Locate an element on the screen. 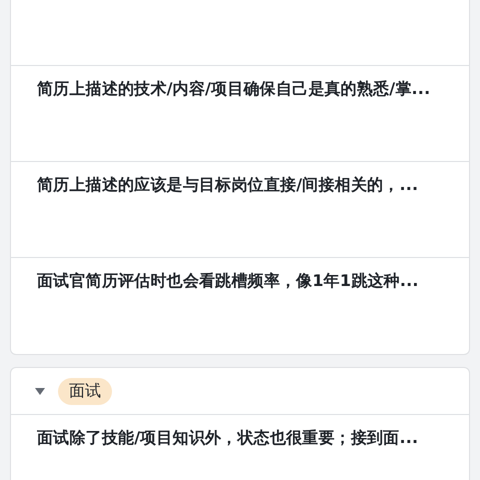  caret-icon is located at coordinates (40, 391).